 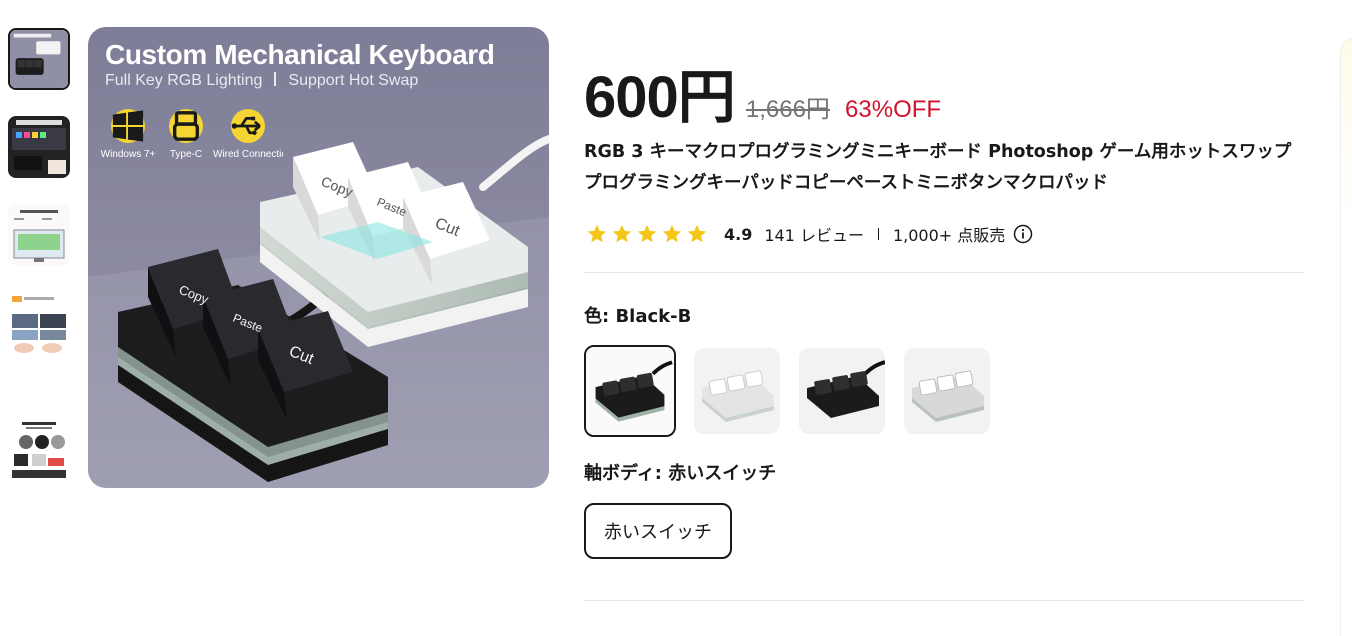 I want to click on star-rating, so click(x=647, y=234).